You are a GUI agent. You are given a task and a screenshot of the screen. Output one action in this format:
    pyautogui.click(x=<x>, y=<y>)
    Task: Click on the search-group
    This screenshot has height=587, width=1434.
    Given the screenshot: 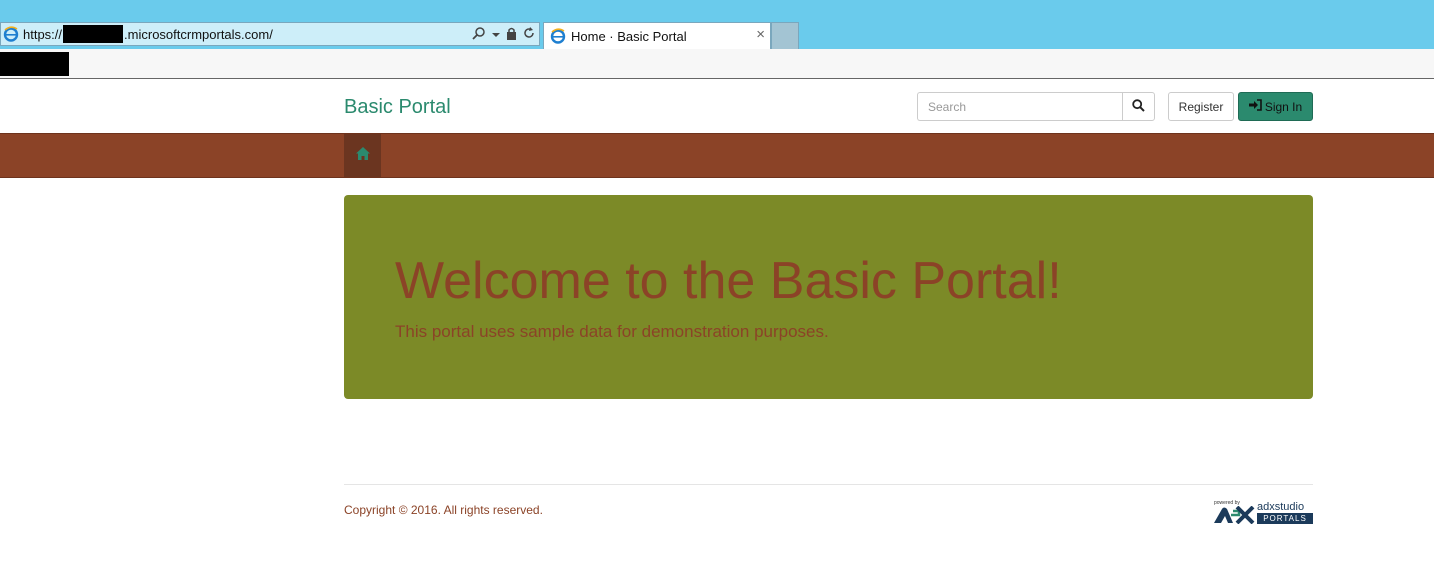 What is the action you would take?
    pyautogui.click(x=1036, y=106)
    